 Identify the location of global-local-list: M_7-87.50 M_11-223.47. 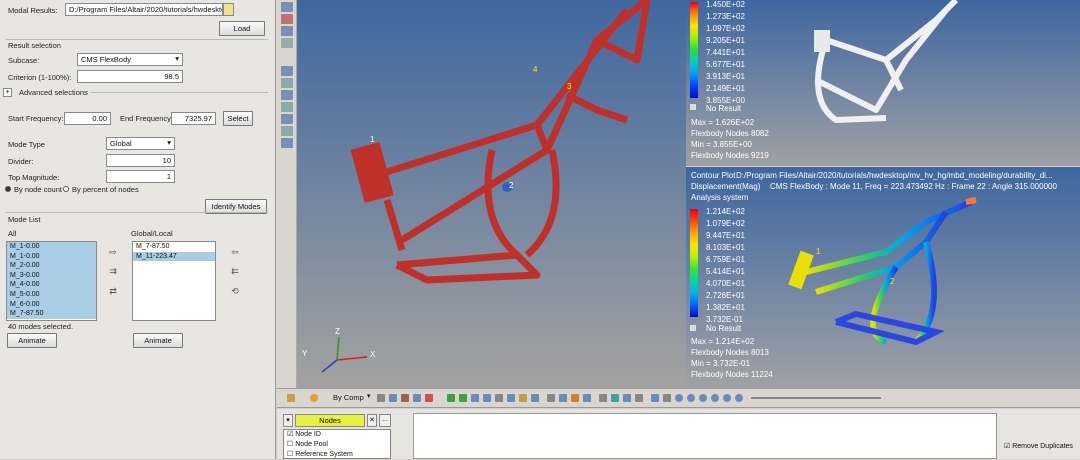
(174, 281).